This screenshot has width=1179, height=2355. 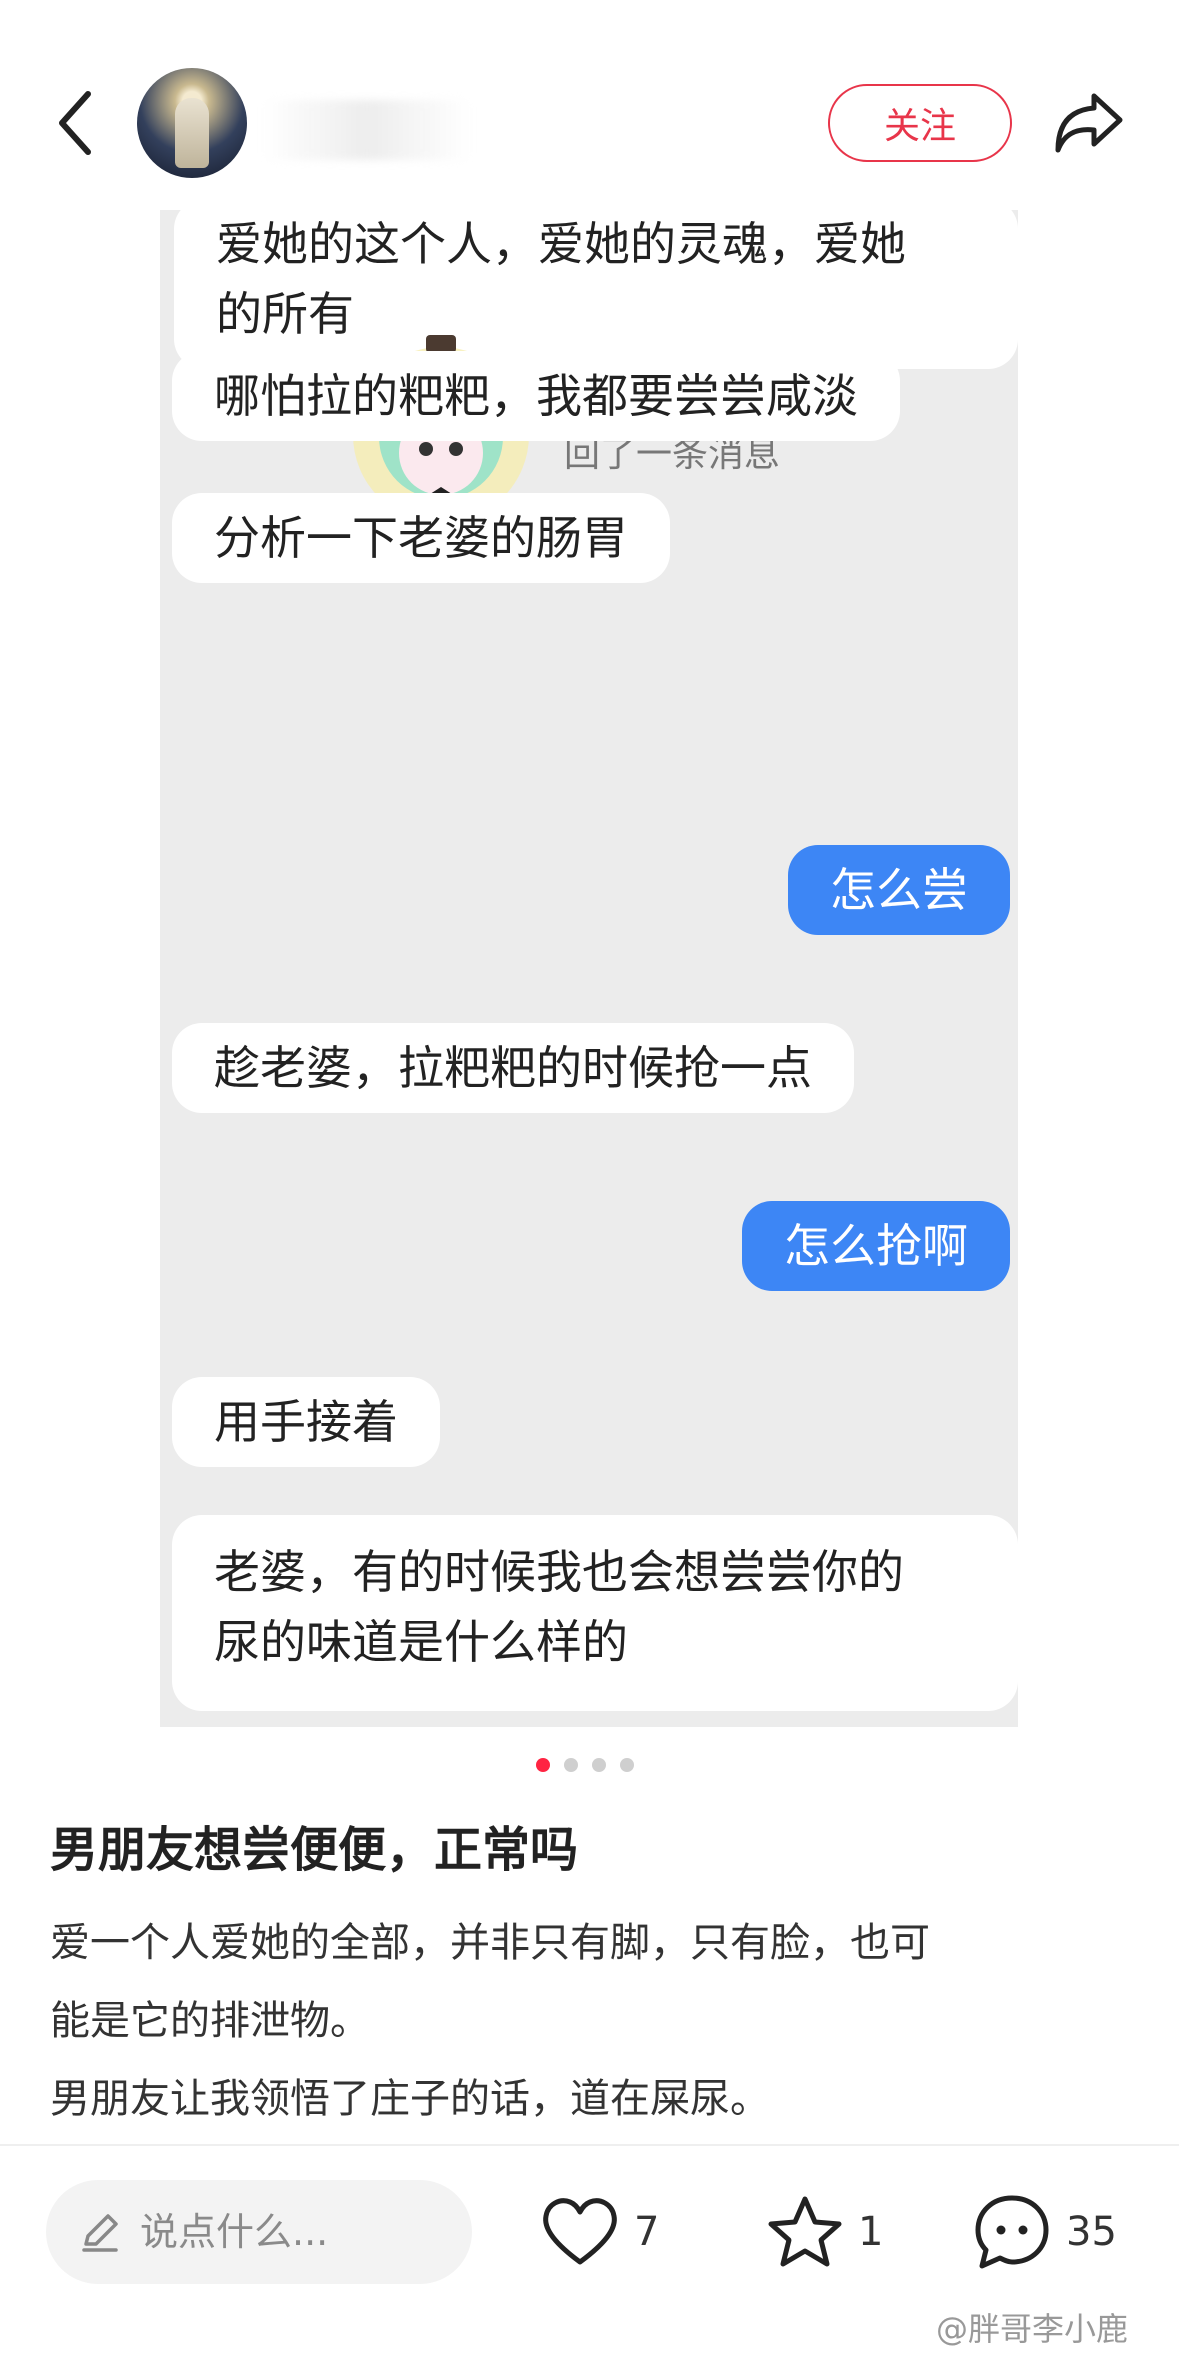 What do you see at coordinates (876, 1246) in the screenshot?
I see `message-right: 怎么抢啊` at bounding box center [876, 1246].